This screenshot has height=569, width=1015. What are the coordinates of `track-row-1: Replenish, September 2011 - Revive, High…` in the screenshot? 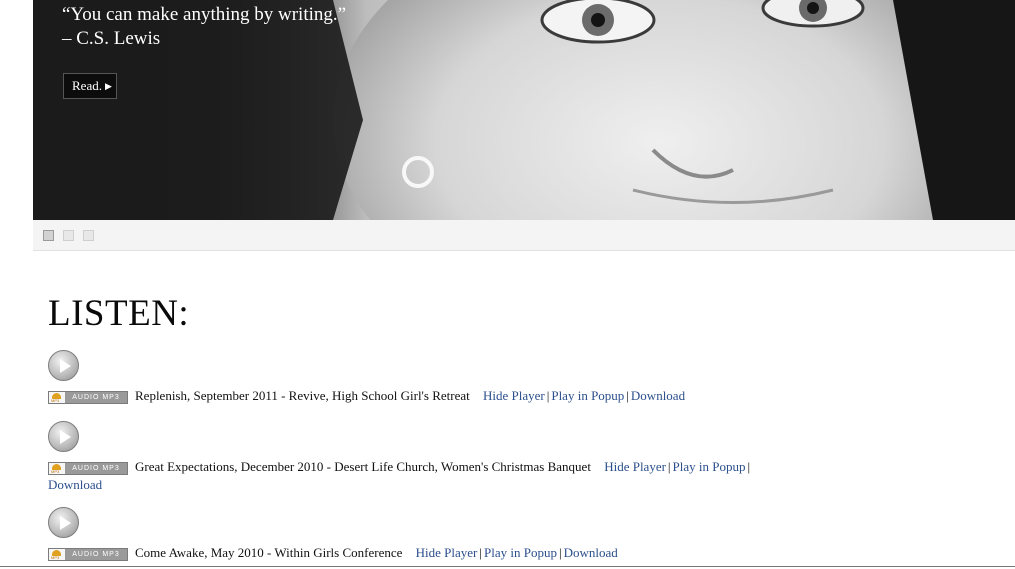 It's located at (410, 395).